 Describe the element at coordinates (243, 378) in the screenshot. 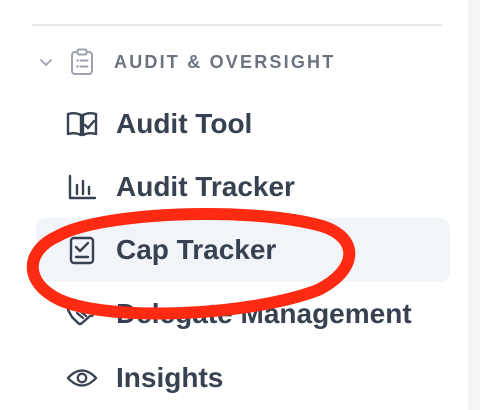

I see `sidebar-item-insights: Insights` at that location.